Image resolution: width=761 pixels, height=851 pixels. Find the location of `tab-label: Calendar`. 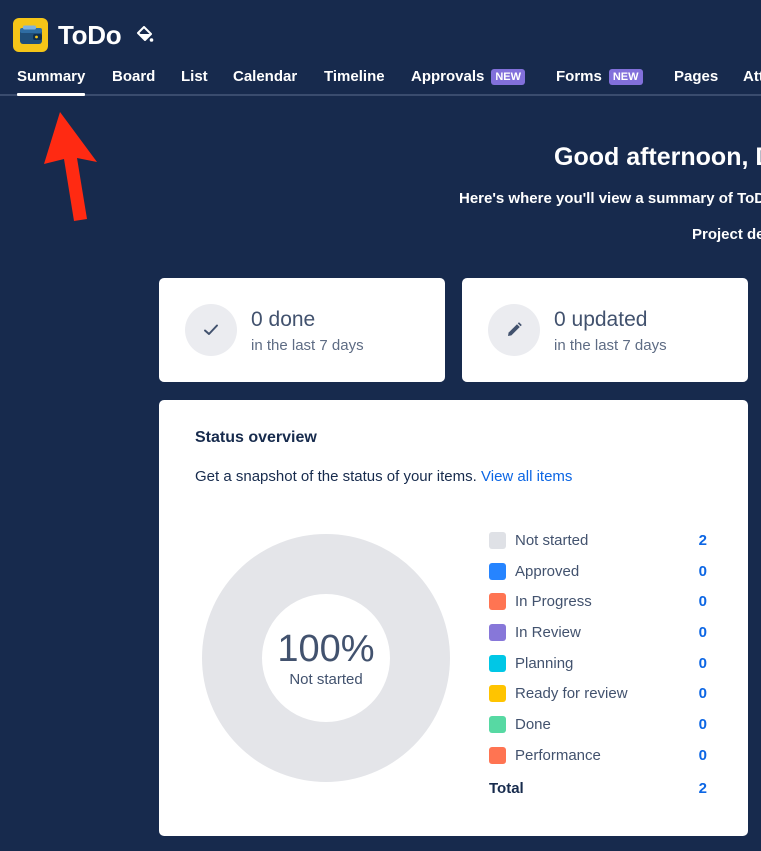

tab-label: Calendar is located at coordinates (265, 76).